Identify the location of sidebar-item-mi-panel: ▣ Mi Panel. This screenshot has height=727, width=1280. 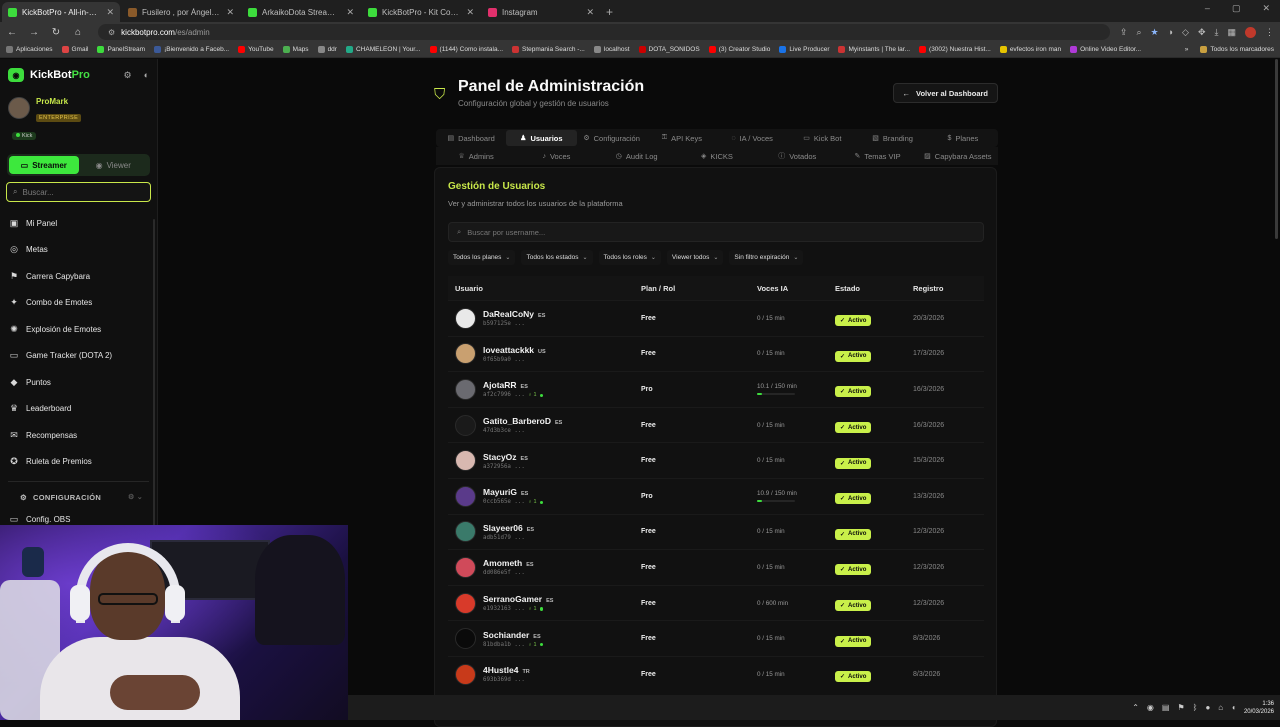
(78, 223).